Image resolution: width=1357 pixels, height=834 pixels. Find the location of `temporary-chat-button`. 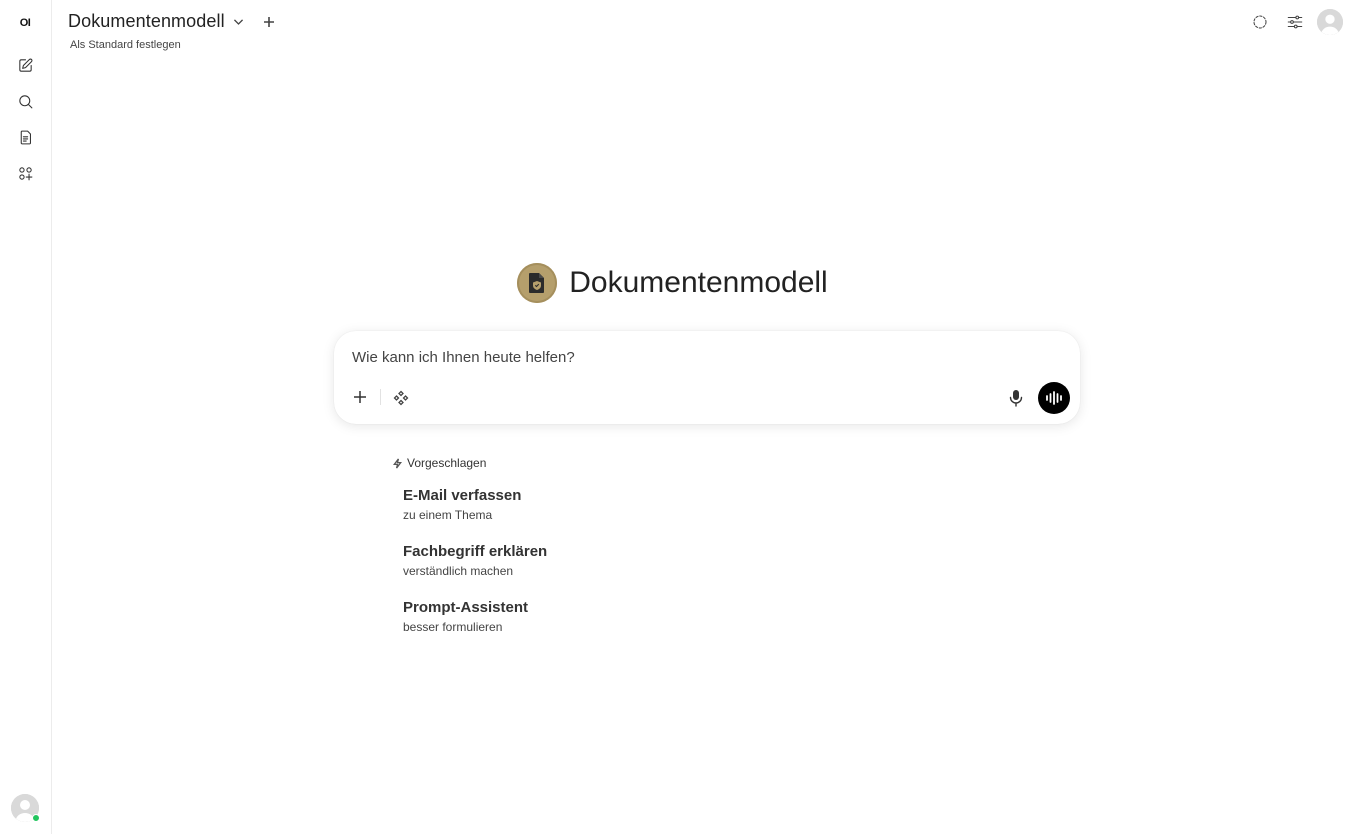

temporary-chat-button is located at coordinates (1260, 22).